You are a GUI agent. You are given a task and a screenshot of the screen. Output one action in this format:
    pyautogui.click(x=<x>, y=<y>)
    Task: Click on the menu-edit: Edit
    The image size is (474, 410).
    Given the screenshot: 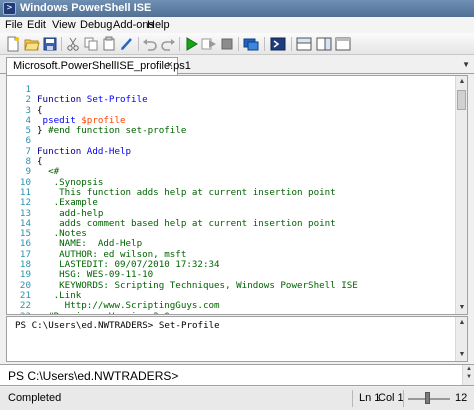 What is the action you would take?
    pyautogui.click(x=36, y=25)
    